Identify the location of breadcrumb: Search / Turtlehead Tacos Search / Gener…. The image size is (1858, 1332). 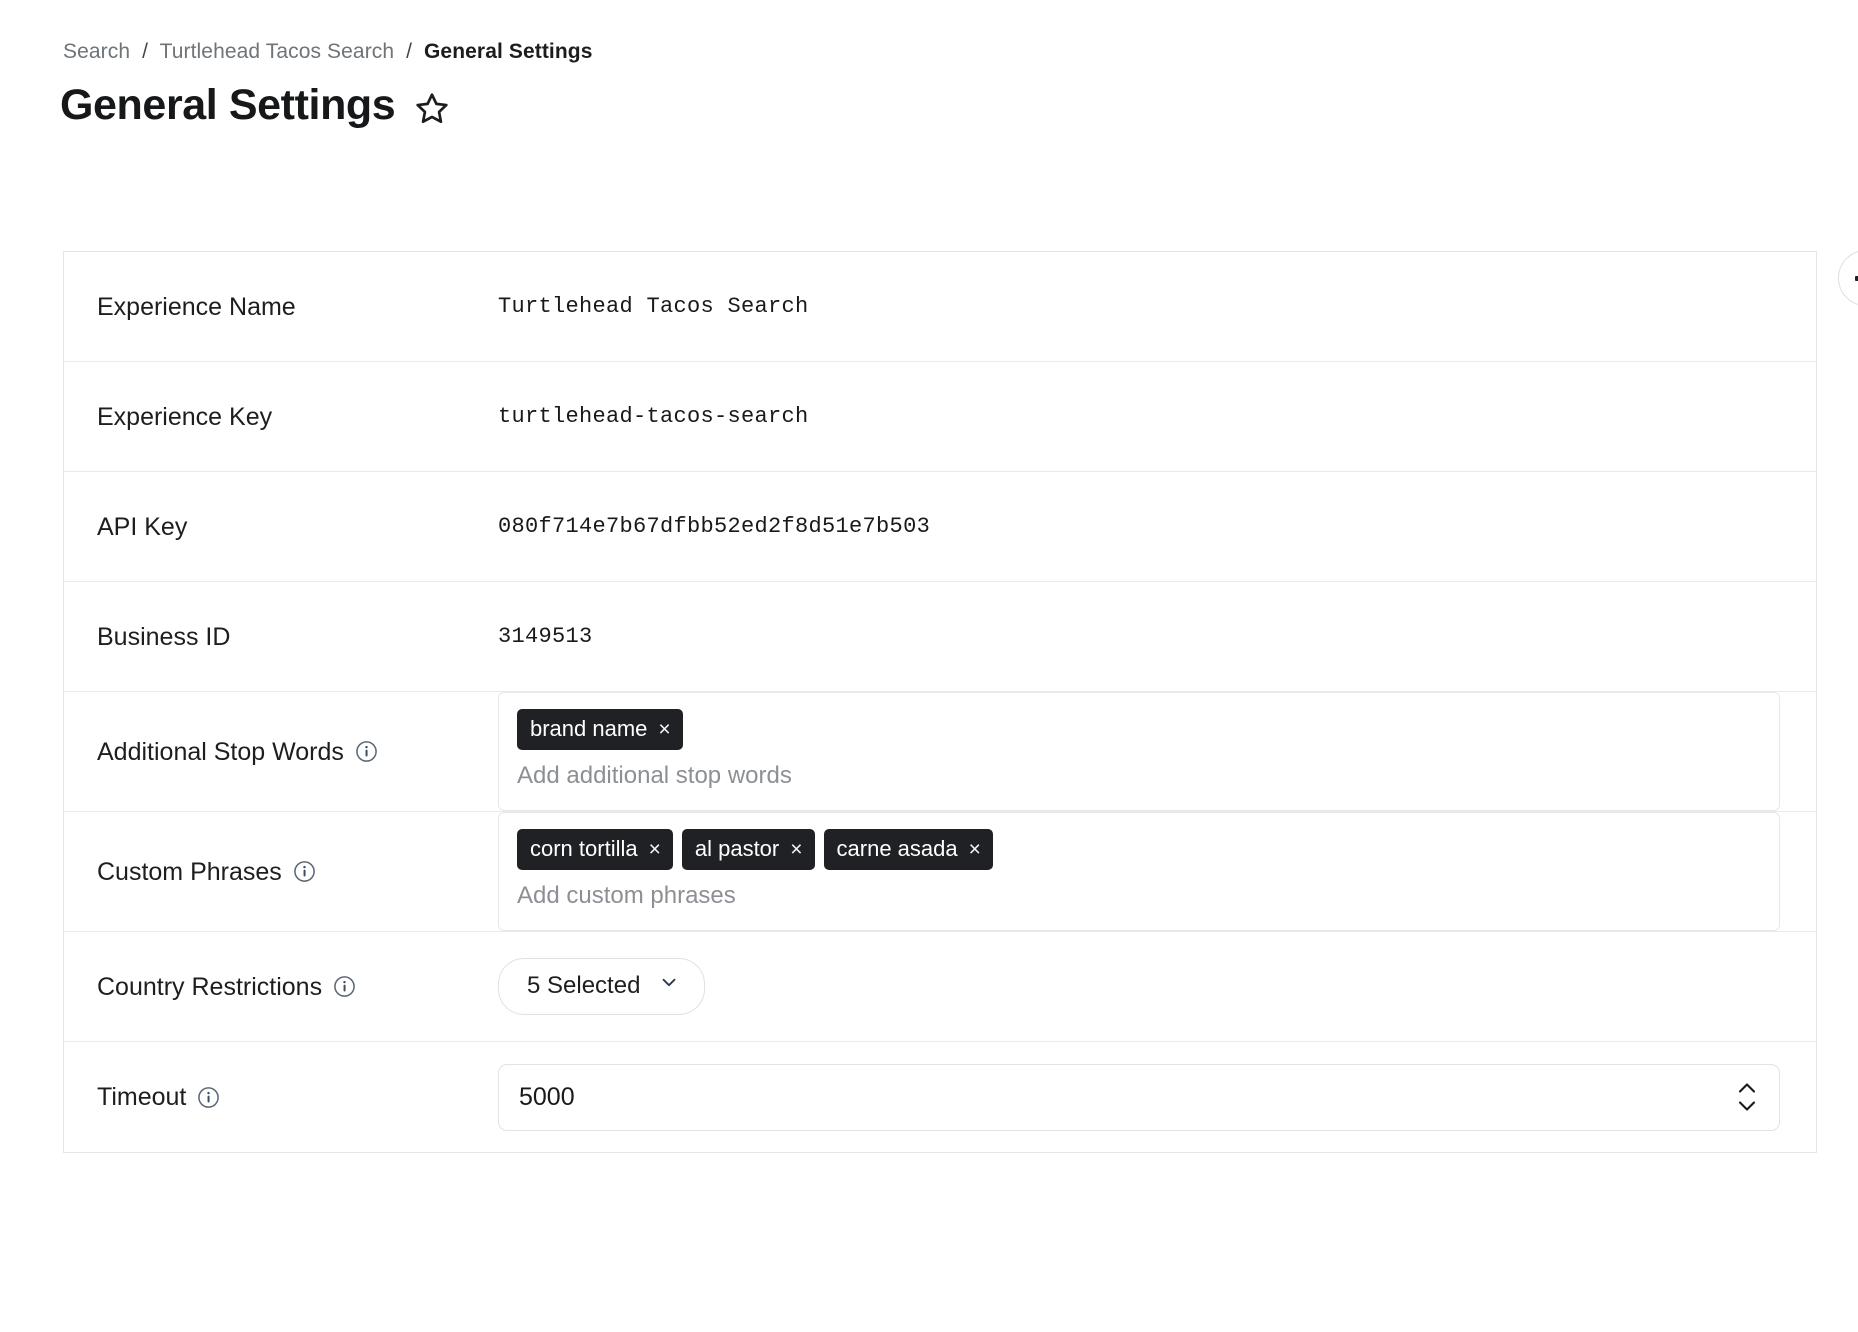
(327, 52).